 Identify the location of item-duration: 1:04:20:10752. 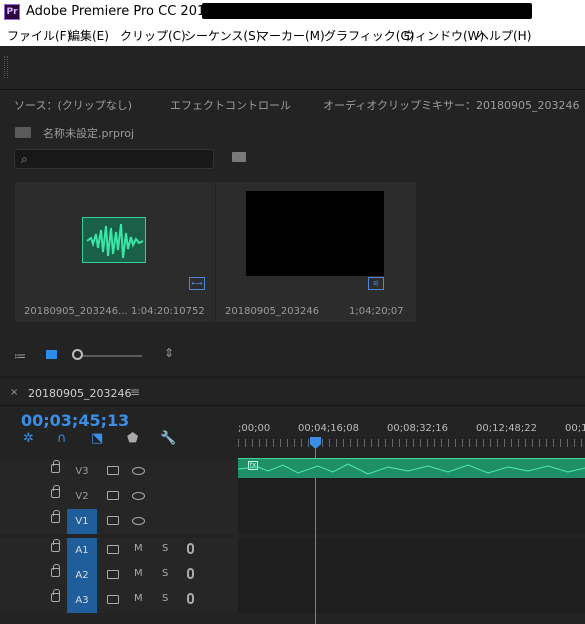
(168, 311).